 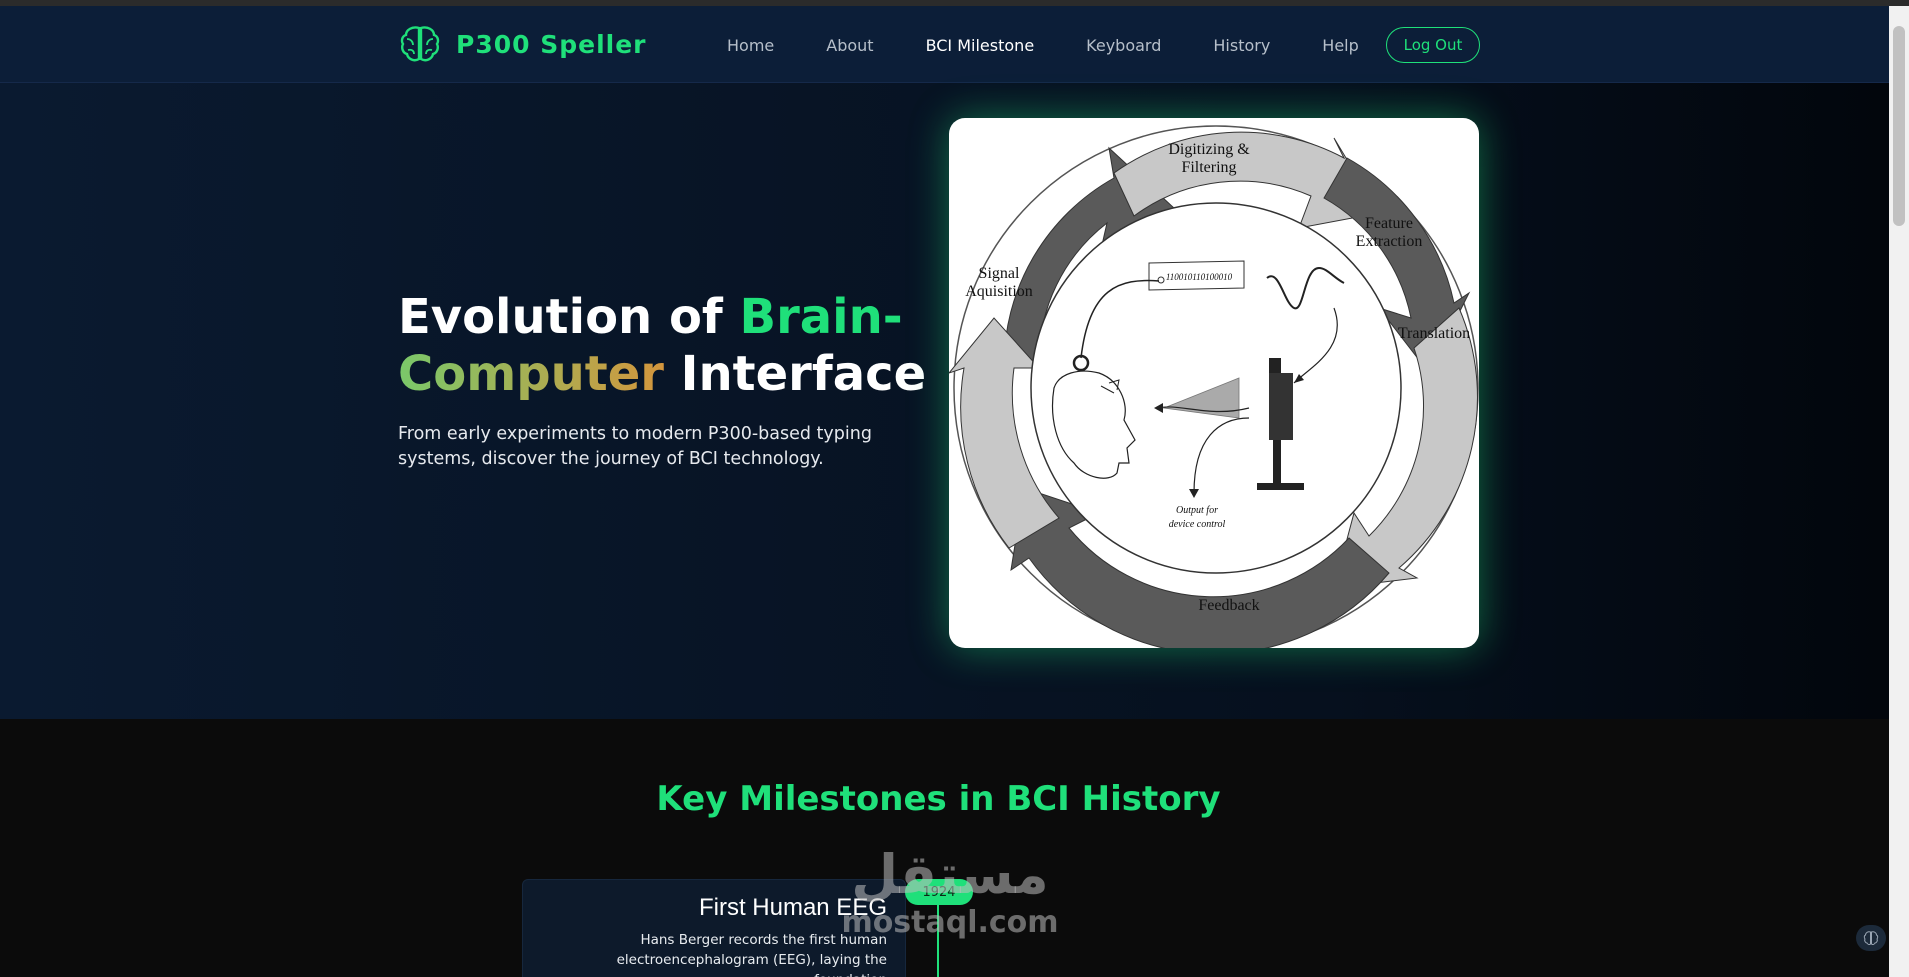 I want to click on watermark-domain: mostaql.com, so click(x=950, y=922).